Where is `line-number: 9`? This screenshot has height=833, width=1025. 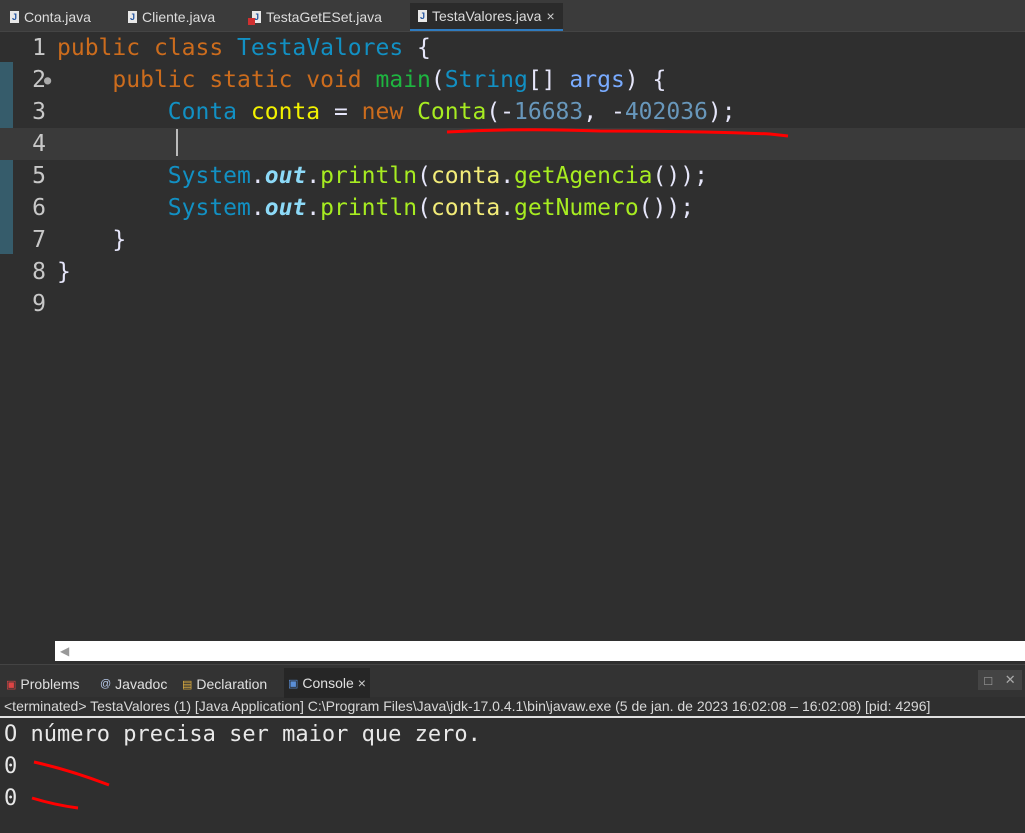
line-number: 9 is located at coordinates (39, 304).